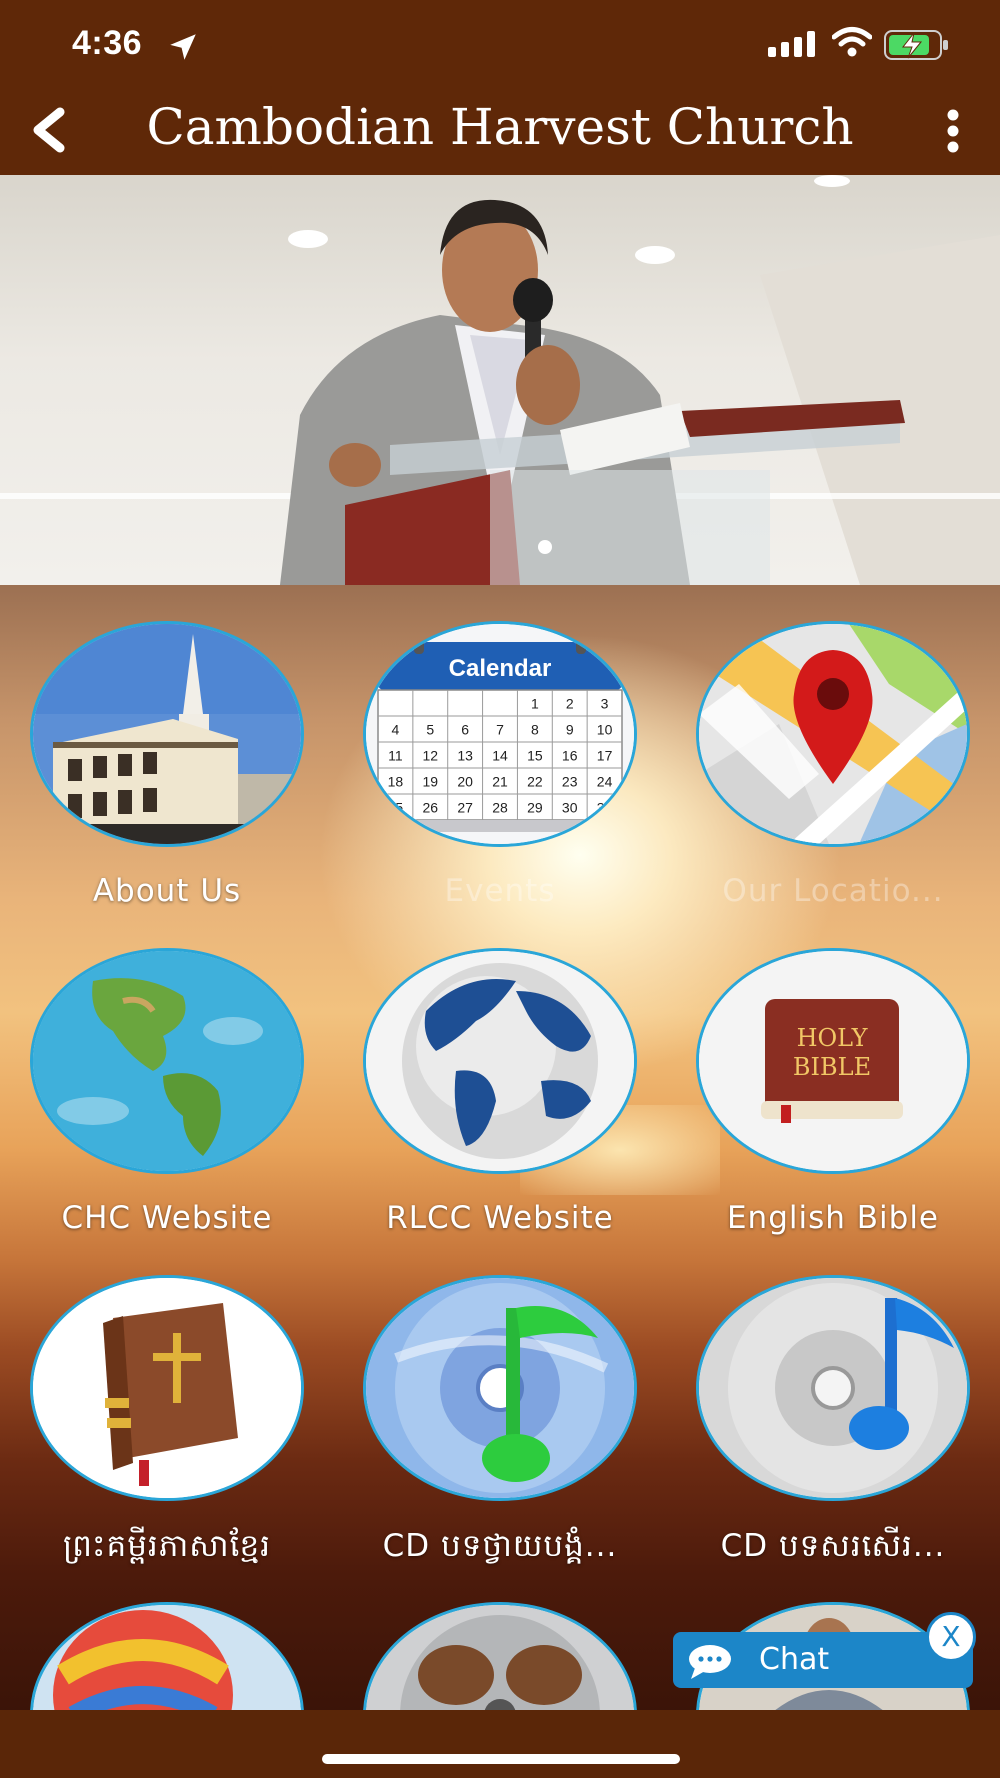 The image size is (1000, 1778). What do you see at coordinates (396, 808) in the screenshot?
I see `calendar-day: 25` at bounding box center [396, 808].